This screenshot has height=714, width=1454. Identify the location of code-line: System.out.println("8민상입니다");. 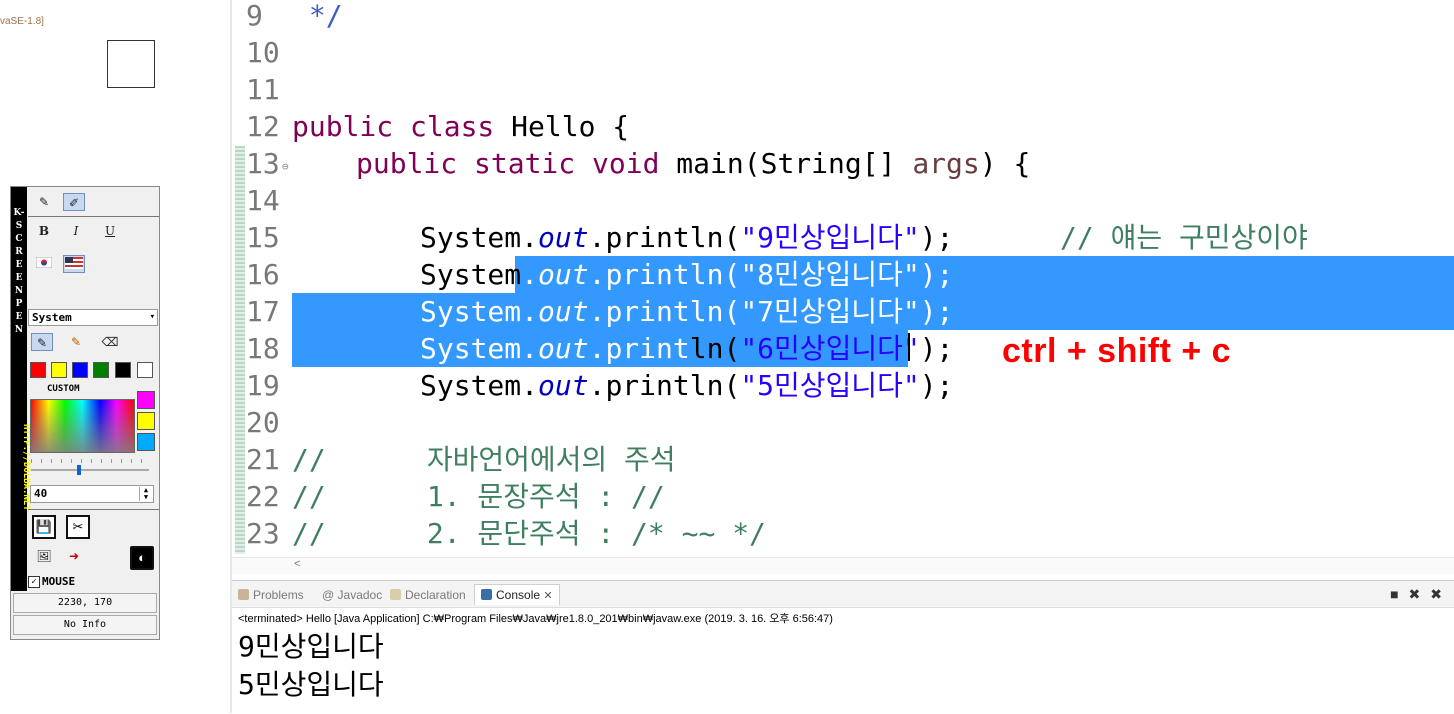
(686, 274).